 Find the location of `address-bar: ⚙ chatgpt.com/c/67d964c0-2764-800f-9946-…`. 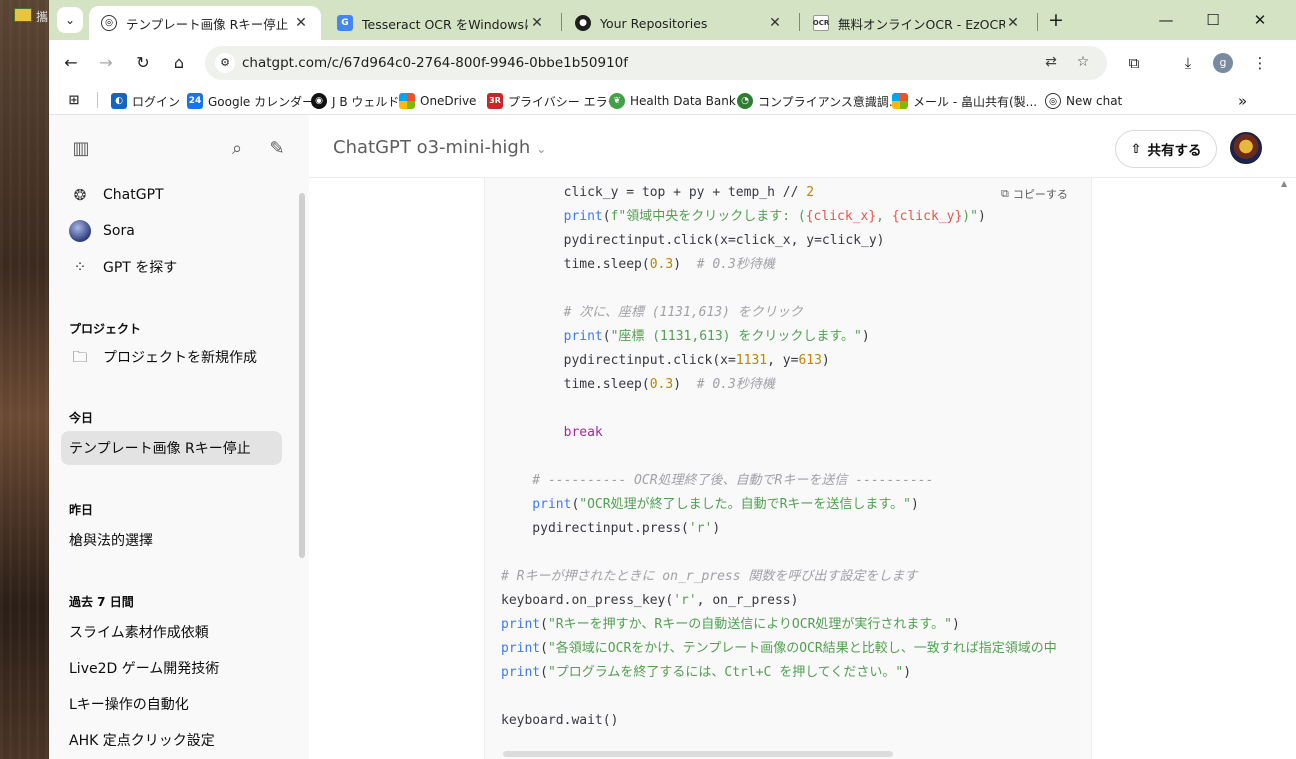

address-bar: ⚙ chatgpt.com/c/67d964c0-2764-800f-9946-… is located at coordinates (656, 63).